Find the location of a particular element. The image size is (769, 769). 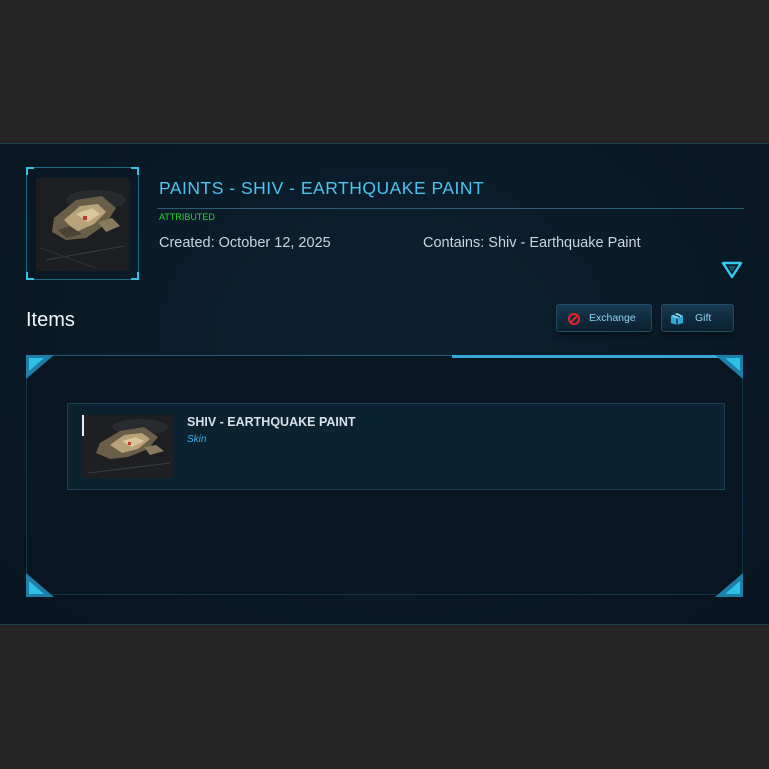

gift-button-label: Gift is located at coordinates (703, 318).